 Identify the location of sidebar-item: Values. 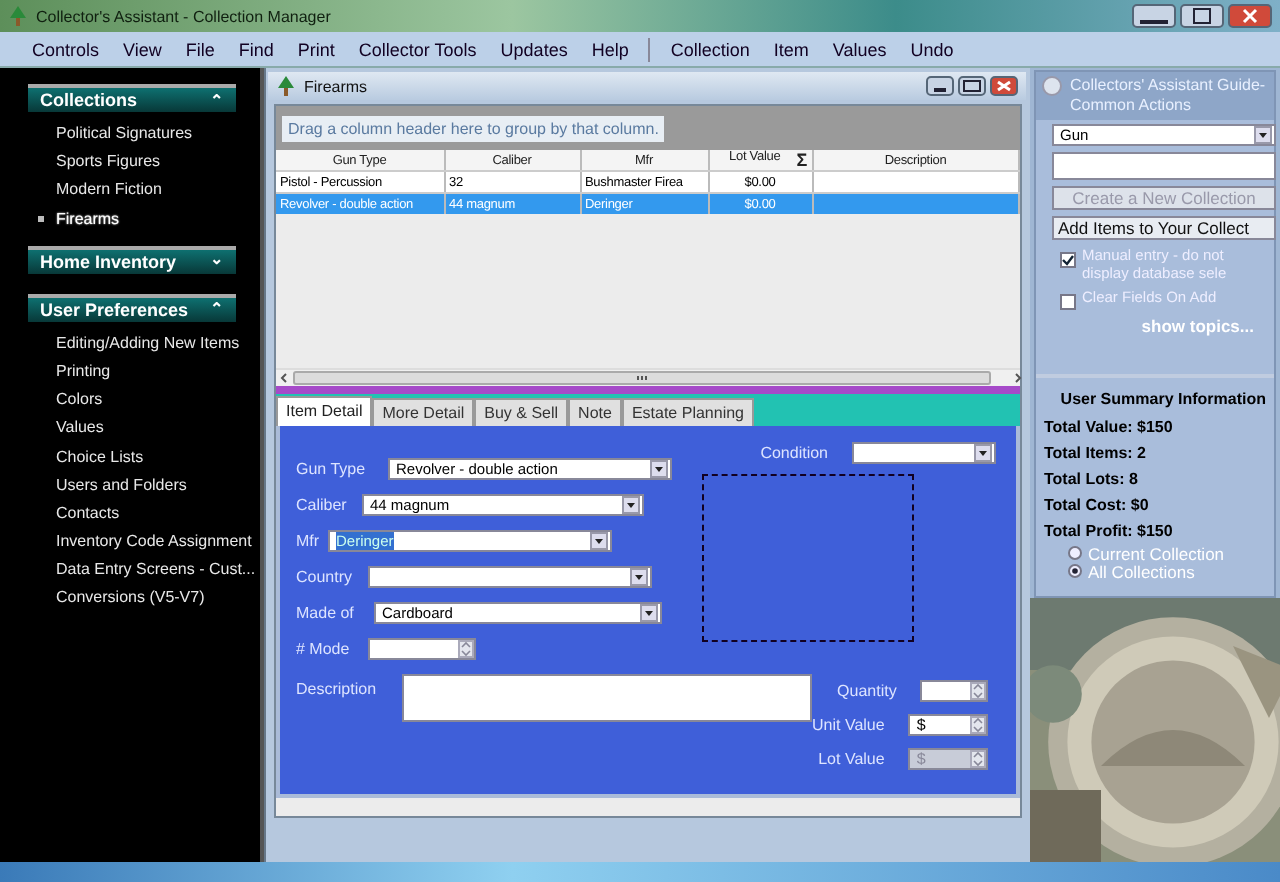
(80, 429).